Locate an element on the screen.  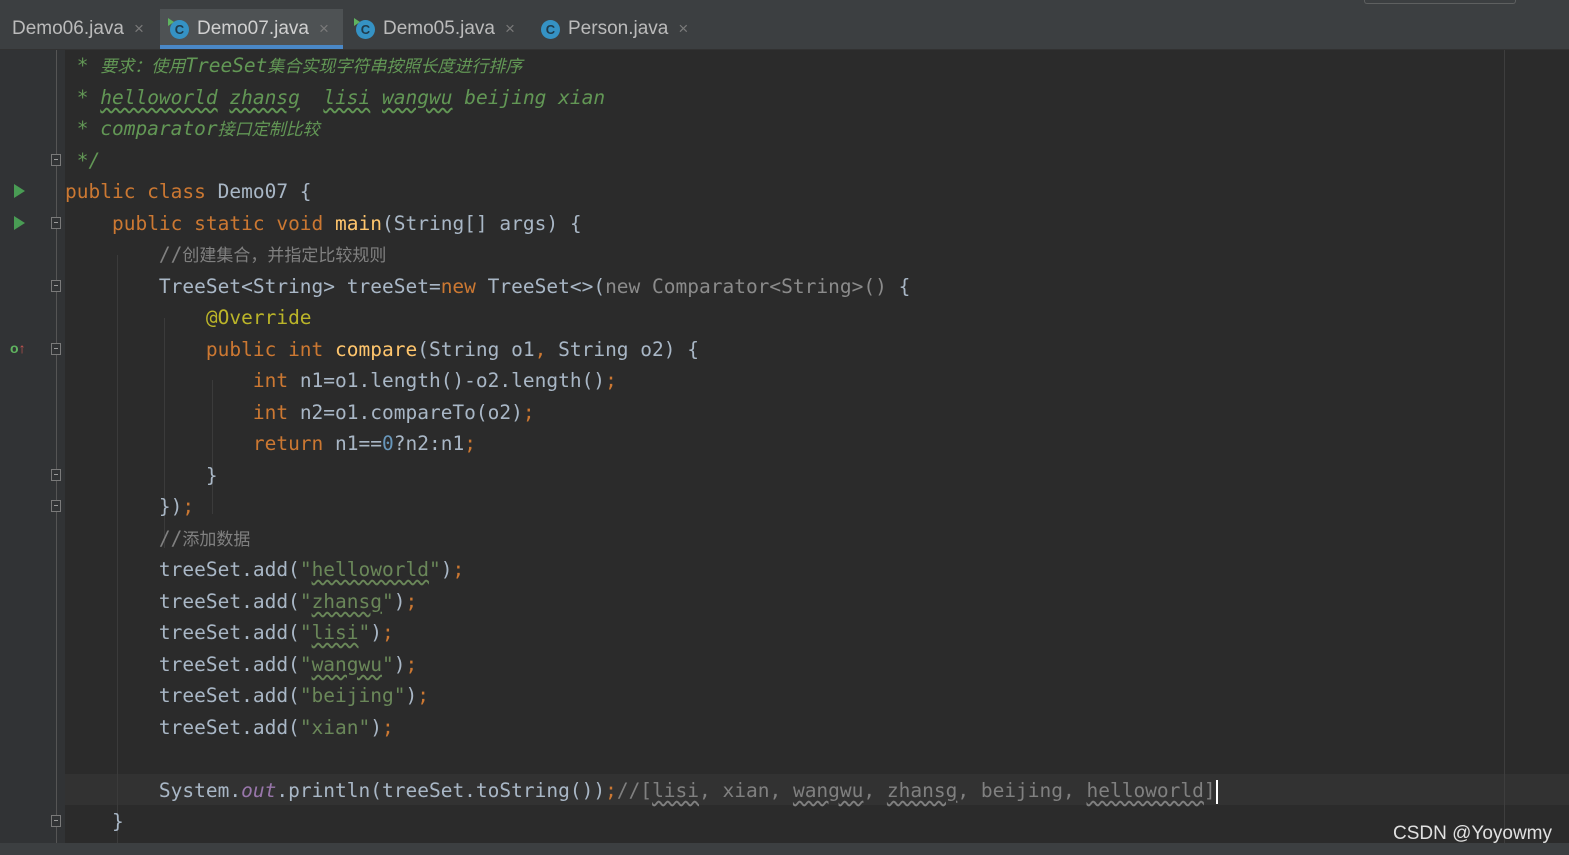
bottom-bar is located at coordinates (784, 849).